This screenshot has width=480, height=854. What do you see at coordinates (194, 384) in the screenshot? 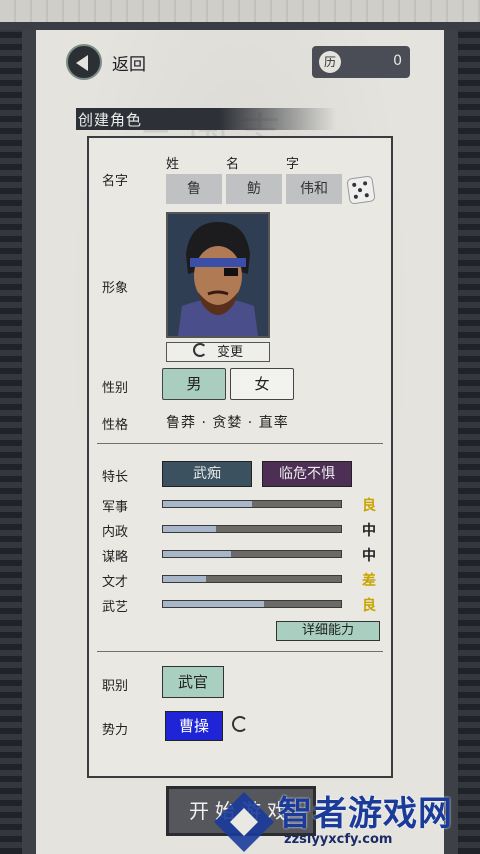
I see `gender-male-button: 男` at bounding box center [194, 384].